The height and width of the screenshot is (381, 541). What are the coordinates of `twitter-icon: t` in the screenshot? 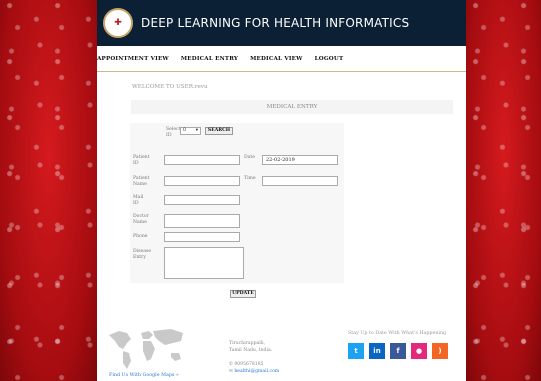 It's located at (356, 351).